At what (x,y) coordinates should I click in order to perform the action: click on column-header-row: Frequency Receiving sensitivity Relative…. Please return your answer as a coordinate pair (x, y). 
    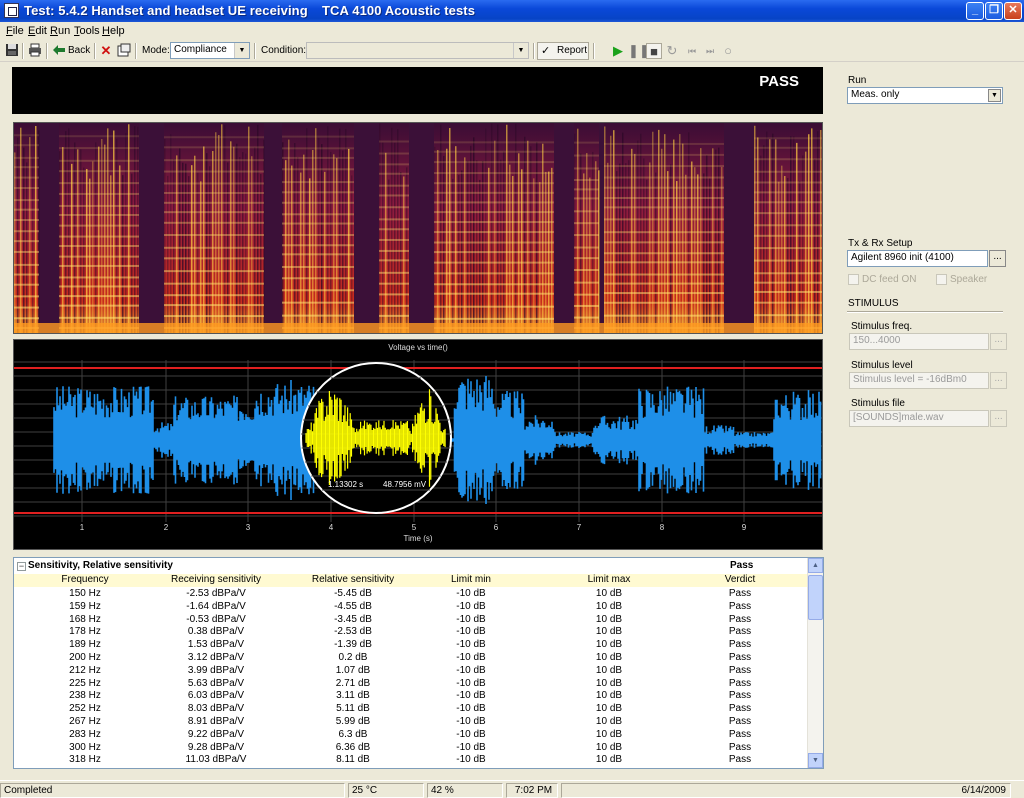
    Looking at the image, I should click on (411, 580).